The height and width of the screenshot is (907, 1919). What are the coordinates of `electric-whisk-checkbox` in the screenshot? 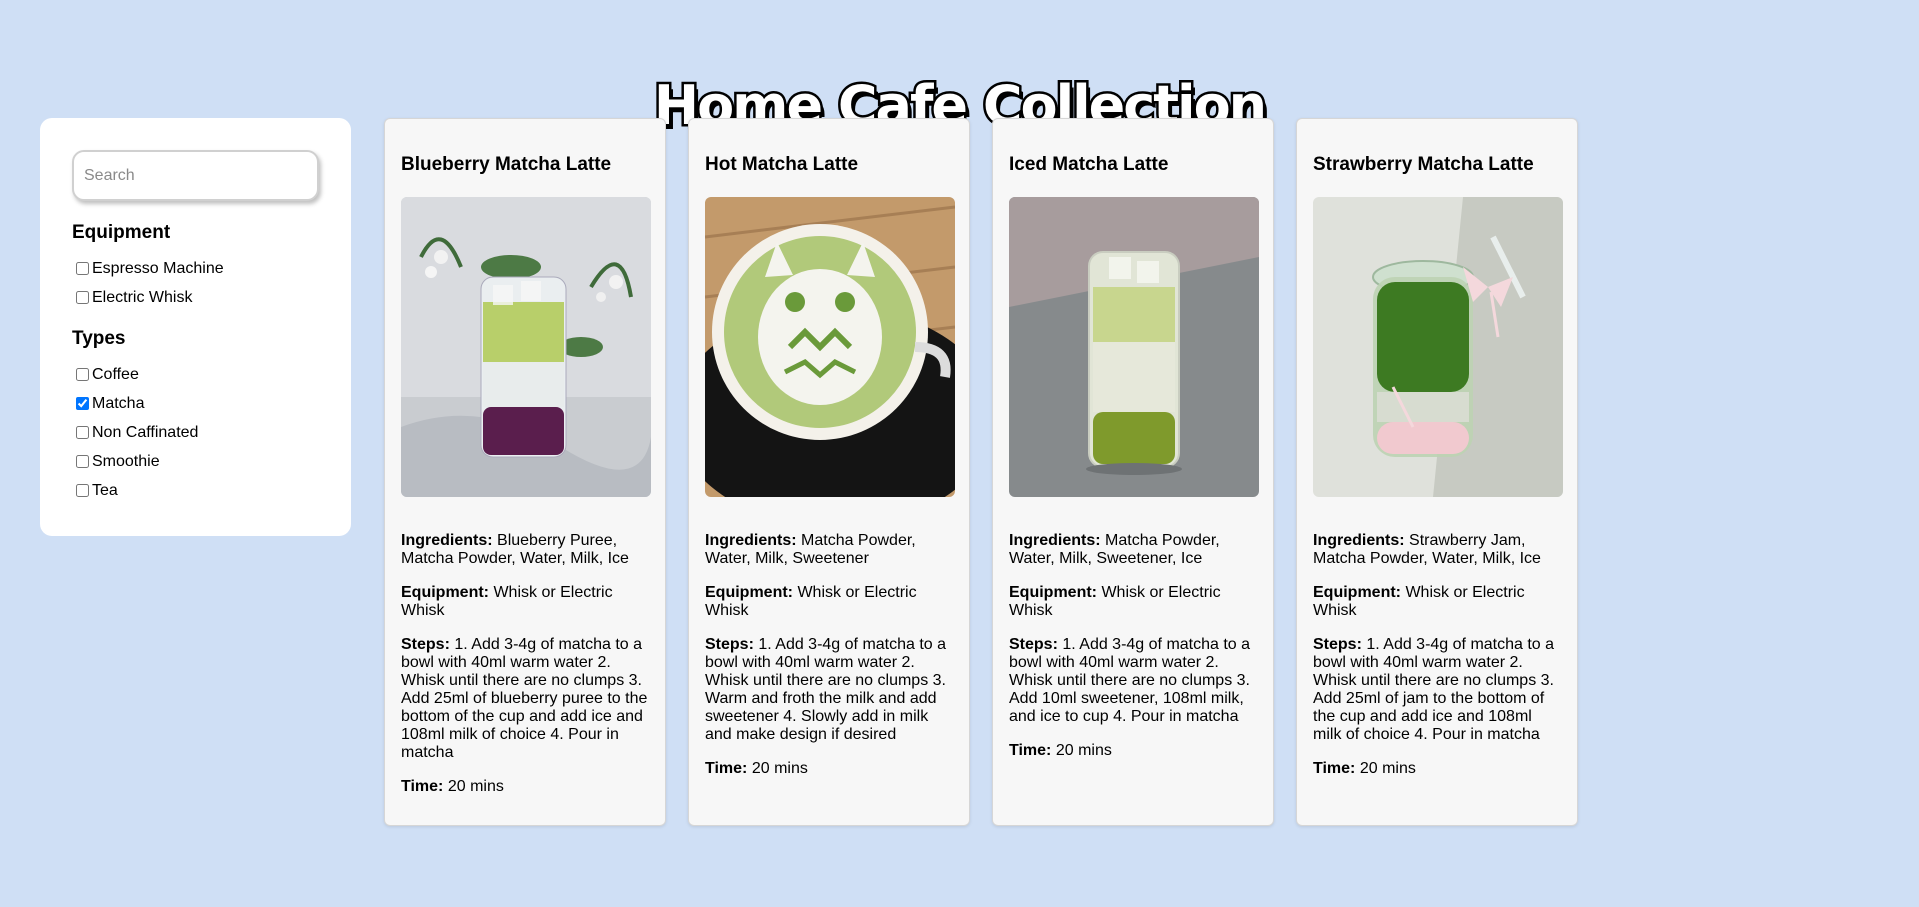 It's located at (82, 297).